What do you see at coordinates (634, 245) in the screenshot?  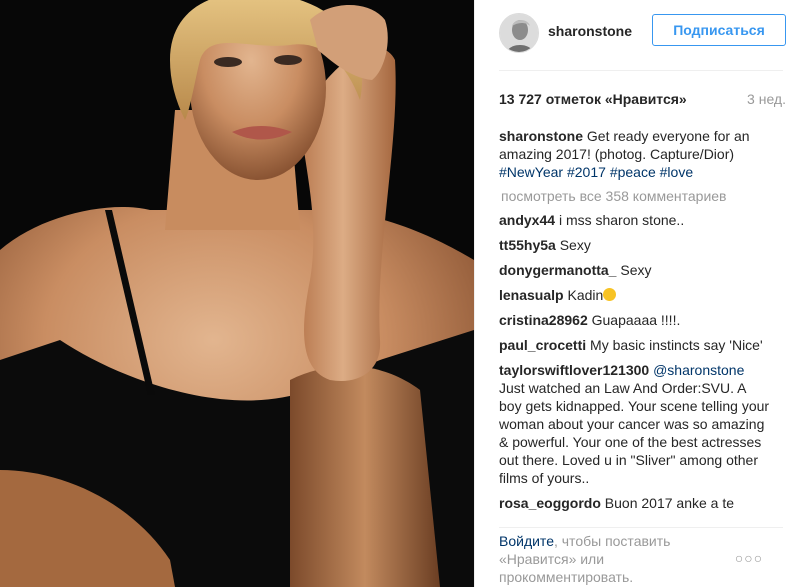 I see `comment: tt55hy5a Sexy` at bounding box center [634, 245].